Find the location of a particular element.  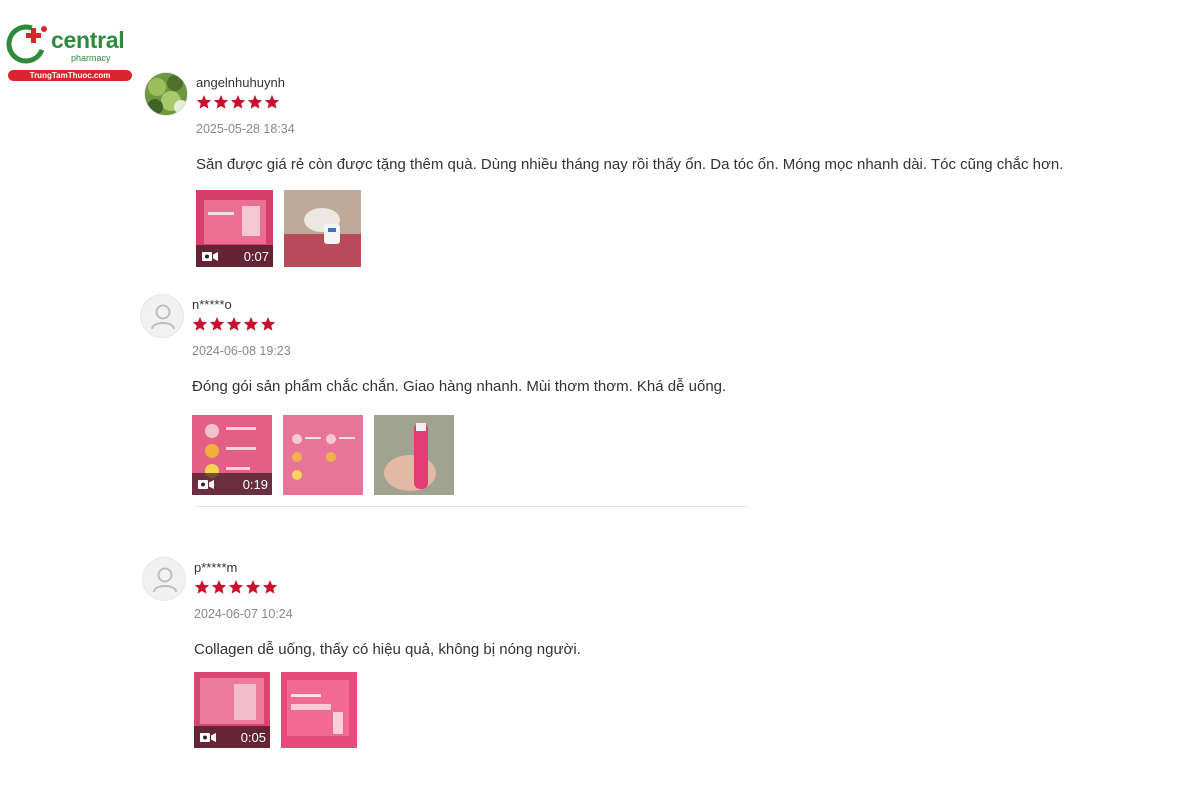

review-date: 2024-06-08 19:23 is located at coordinates (241, 351).